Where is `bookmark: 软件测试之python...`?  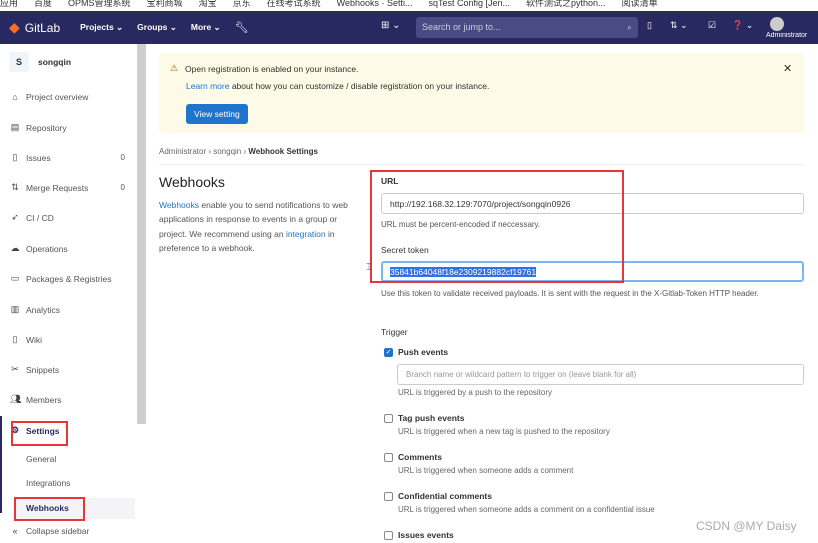 bookmark: 软件测试之python... is located at coordinates (566, 4).